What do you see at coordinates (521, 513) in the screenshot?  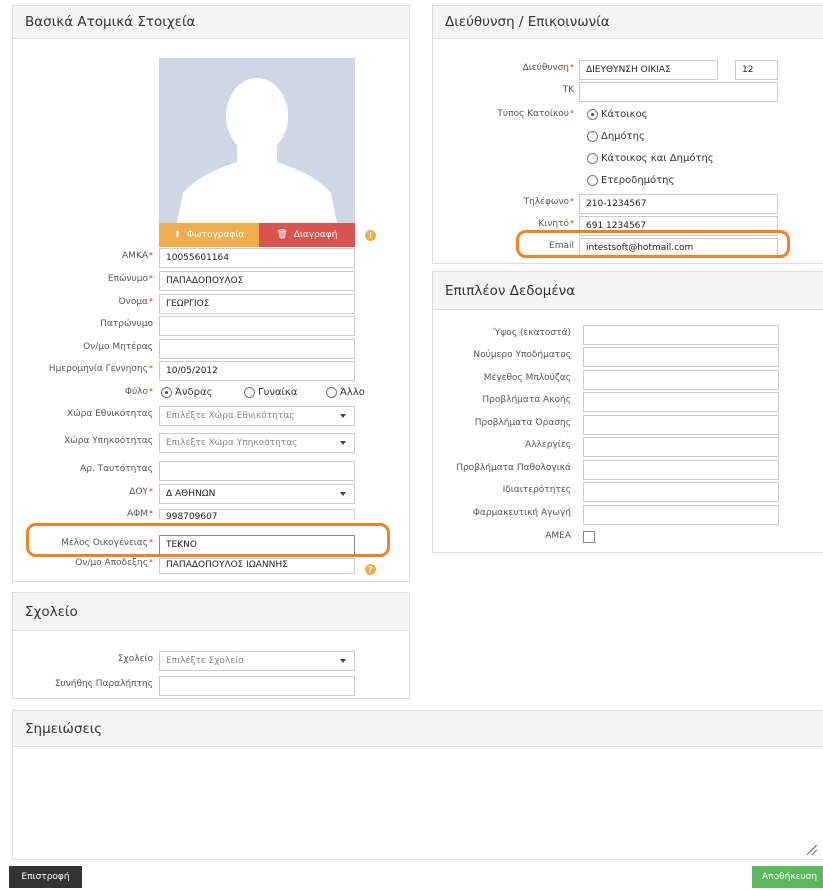 I see `medication-label: Φαρμακευτική Αγωγή` at bounding box center [521, 513].